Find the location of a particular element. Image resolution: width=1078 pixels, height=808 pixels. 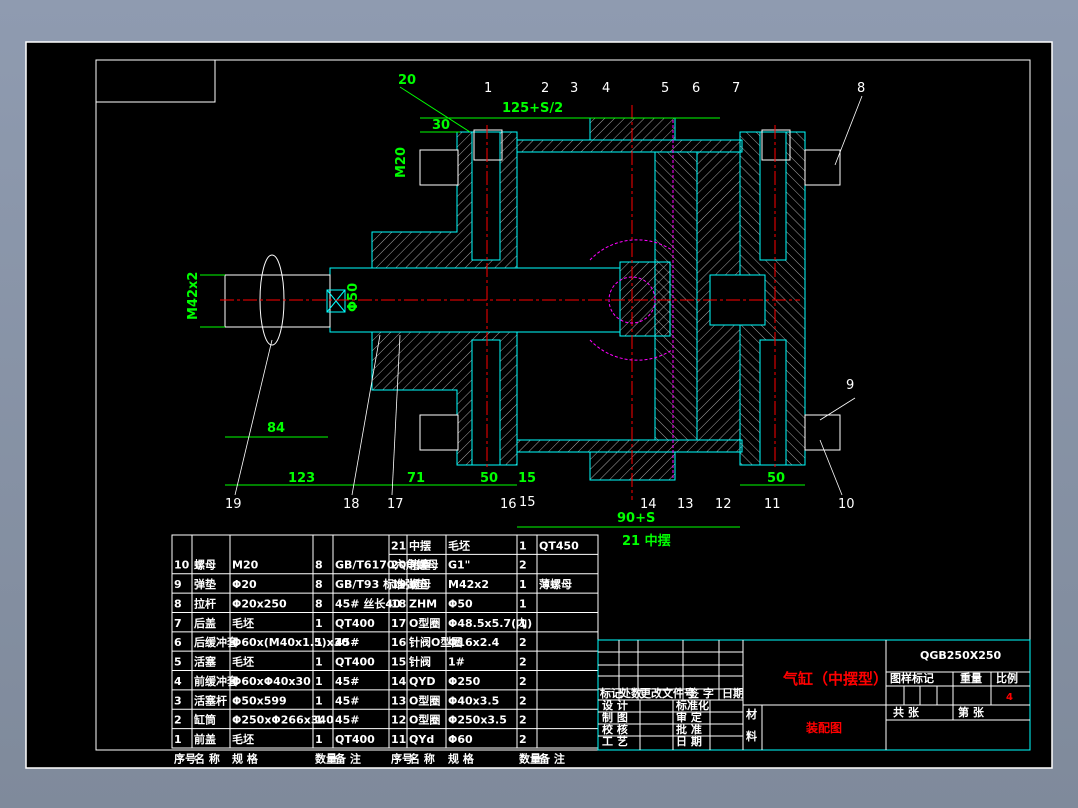

callout-12: 12 is located at coordinates (723, 504).